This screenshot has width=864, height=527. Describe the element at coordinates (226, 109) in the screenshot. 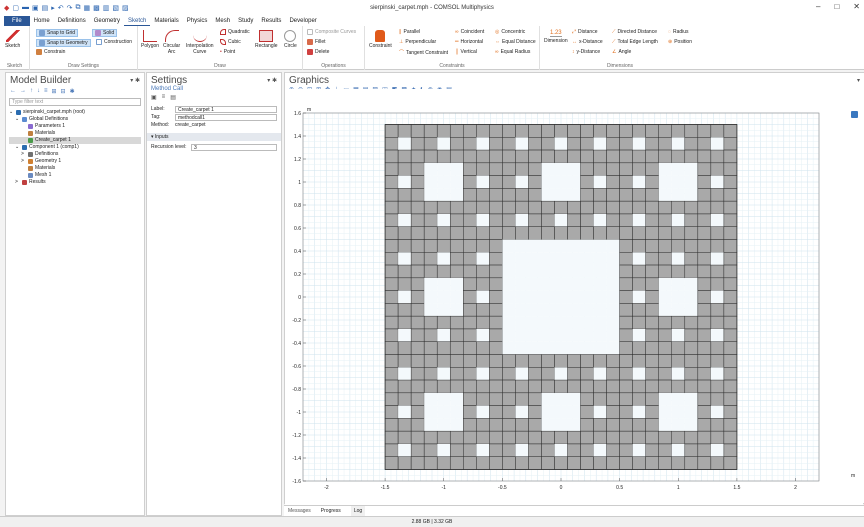

I see `label-field: Create_carpet 1` at that location.